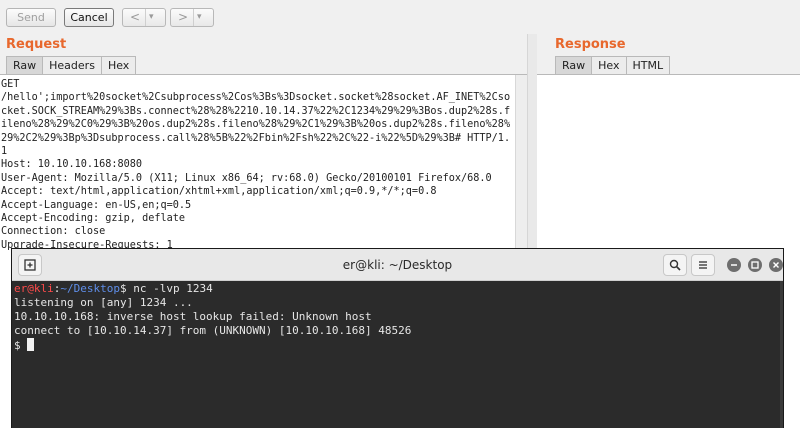  I want to click on search-button, so click(675, 265).